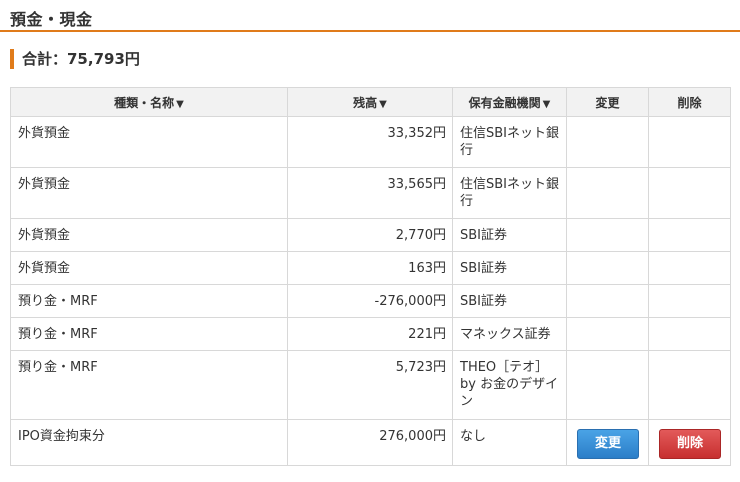 The height and width of the screenshot is (482, 740). What do you see at coordinates (689, 102) in the screenshot?
I see `column-header-delete: 削除` at bounding box center [689, 102].